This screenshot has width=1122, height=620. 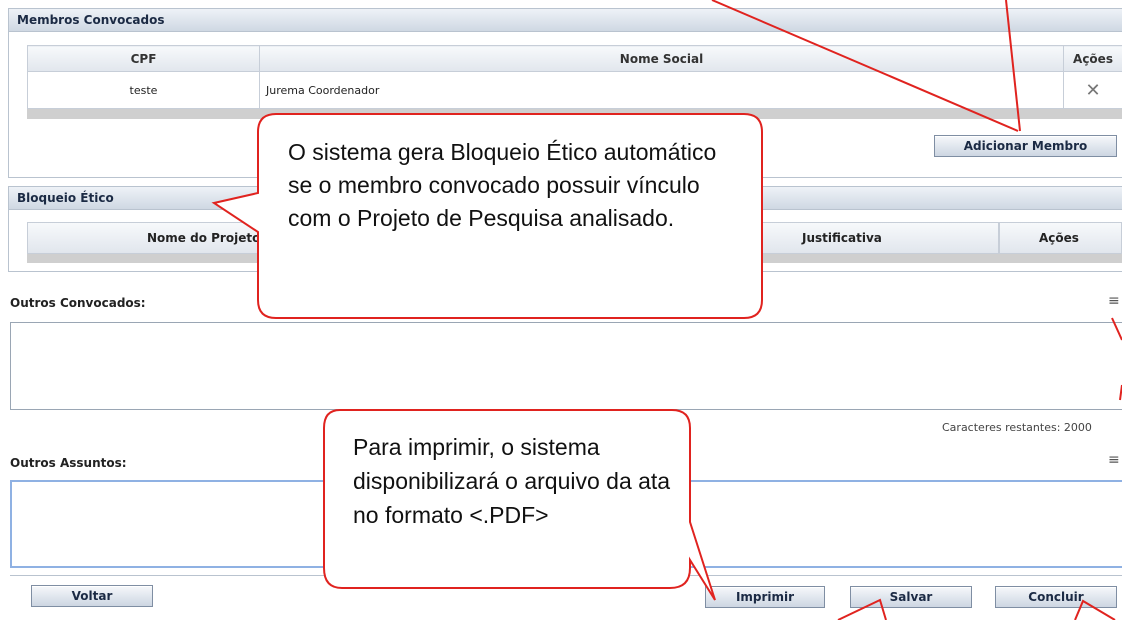 What do you see at coordinates (78, 303) in the screenshot?
I see `outros-convocados-label: Outros Convocados:` at bounding box center [78, 303].